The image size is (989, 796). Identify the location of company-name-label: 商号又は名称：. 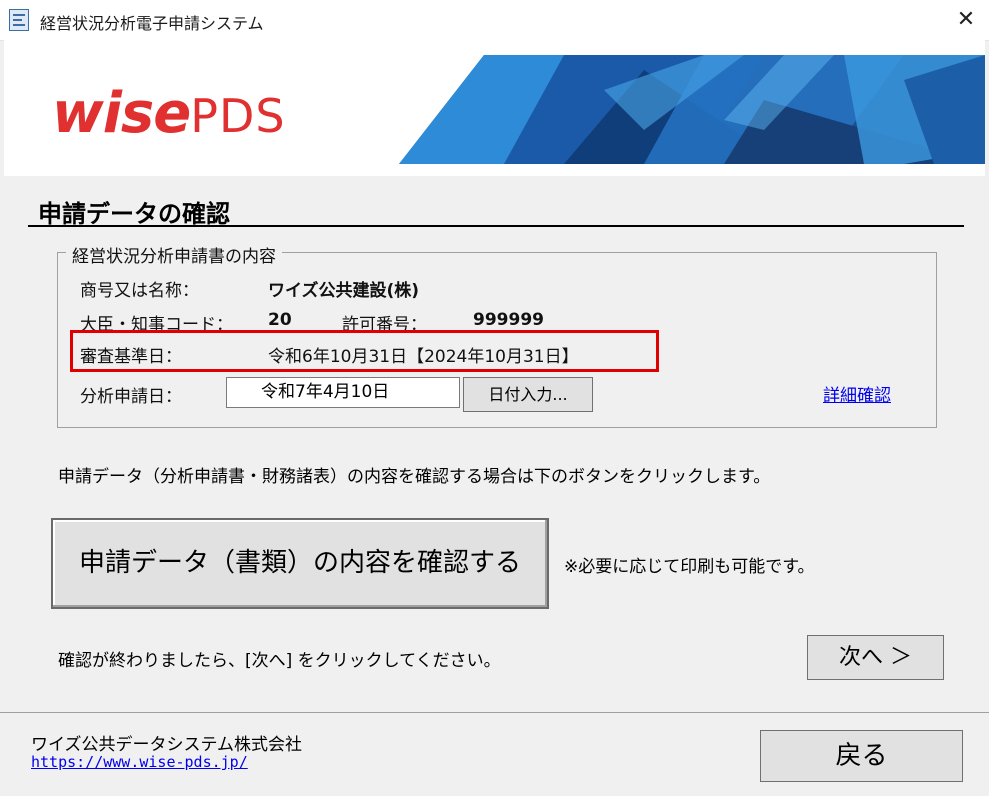
(139, 291).